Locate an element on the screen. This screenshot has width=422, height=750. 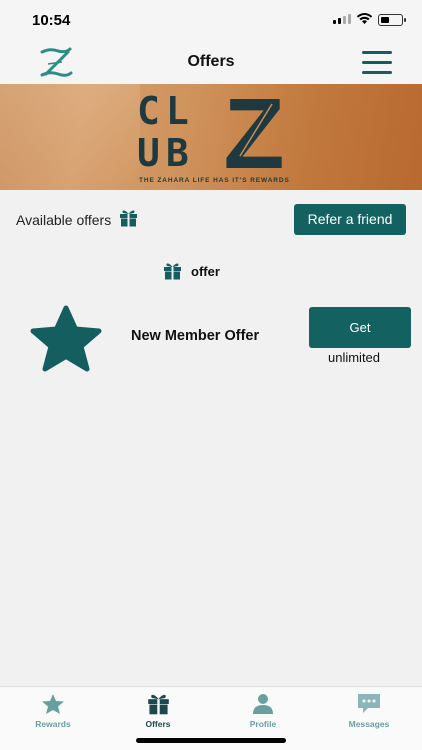
page-title: Offers is located at coordinates (211, 61).